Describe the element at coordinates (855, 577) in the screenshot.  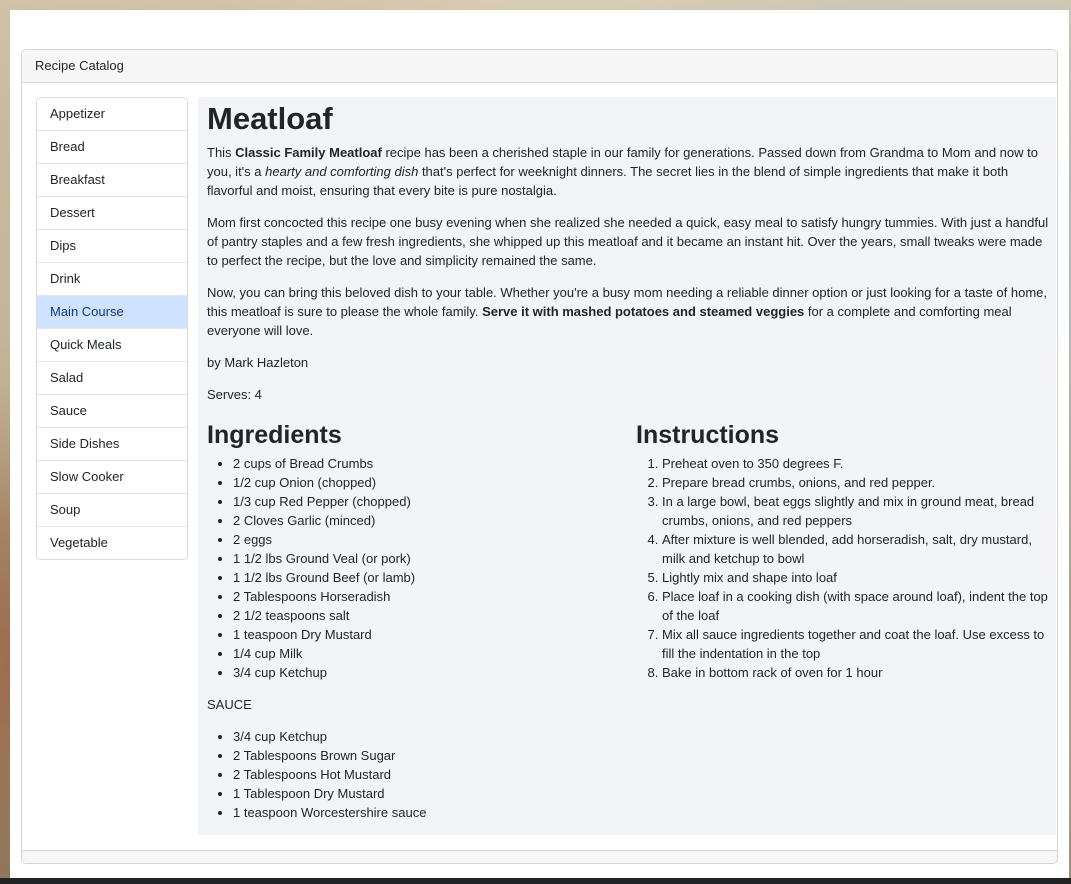
I see `list-item: Lightly mix and shape into loaf` at that location.